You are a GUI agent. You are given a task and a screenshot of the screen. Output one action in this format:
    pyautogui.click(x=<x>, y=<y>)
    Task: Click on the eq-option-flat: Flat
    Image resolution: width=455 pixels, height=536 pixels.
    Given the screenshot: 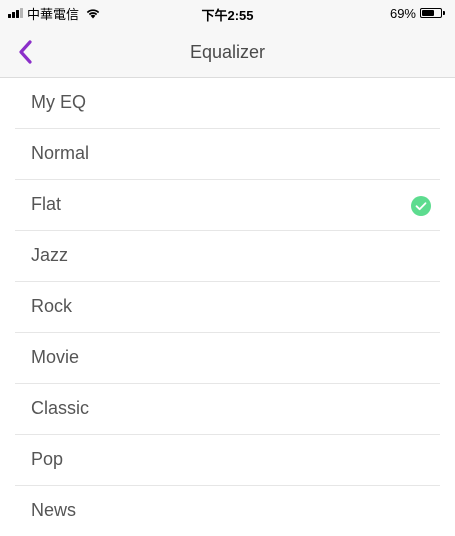 What is the action you would take?
    pyautogui.click(x=227, y=205)
    